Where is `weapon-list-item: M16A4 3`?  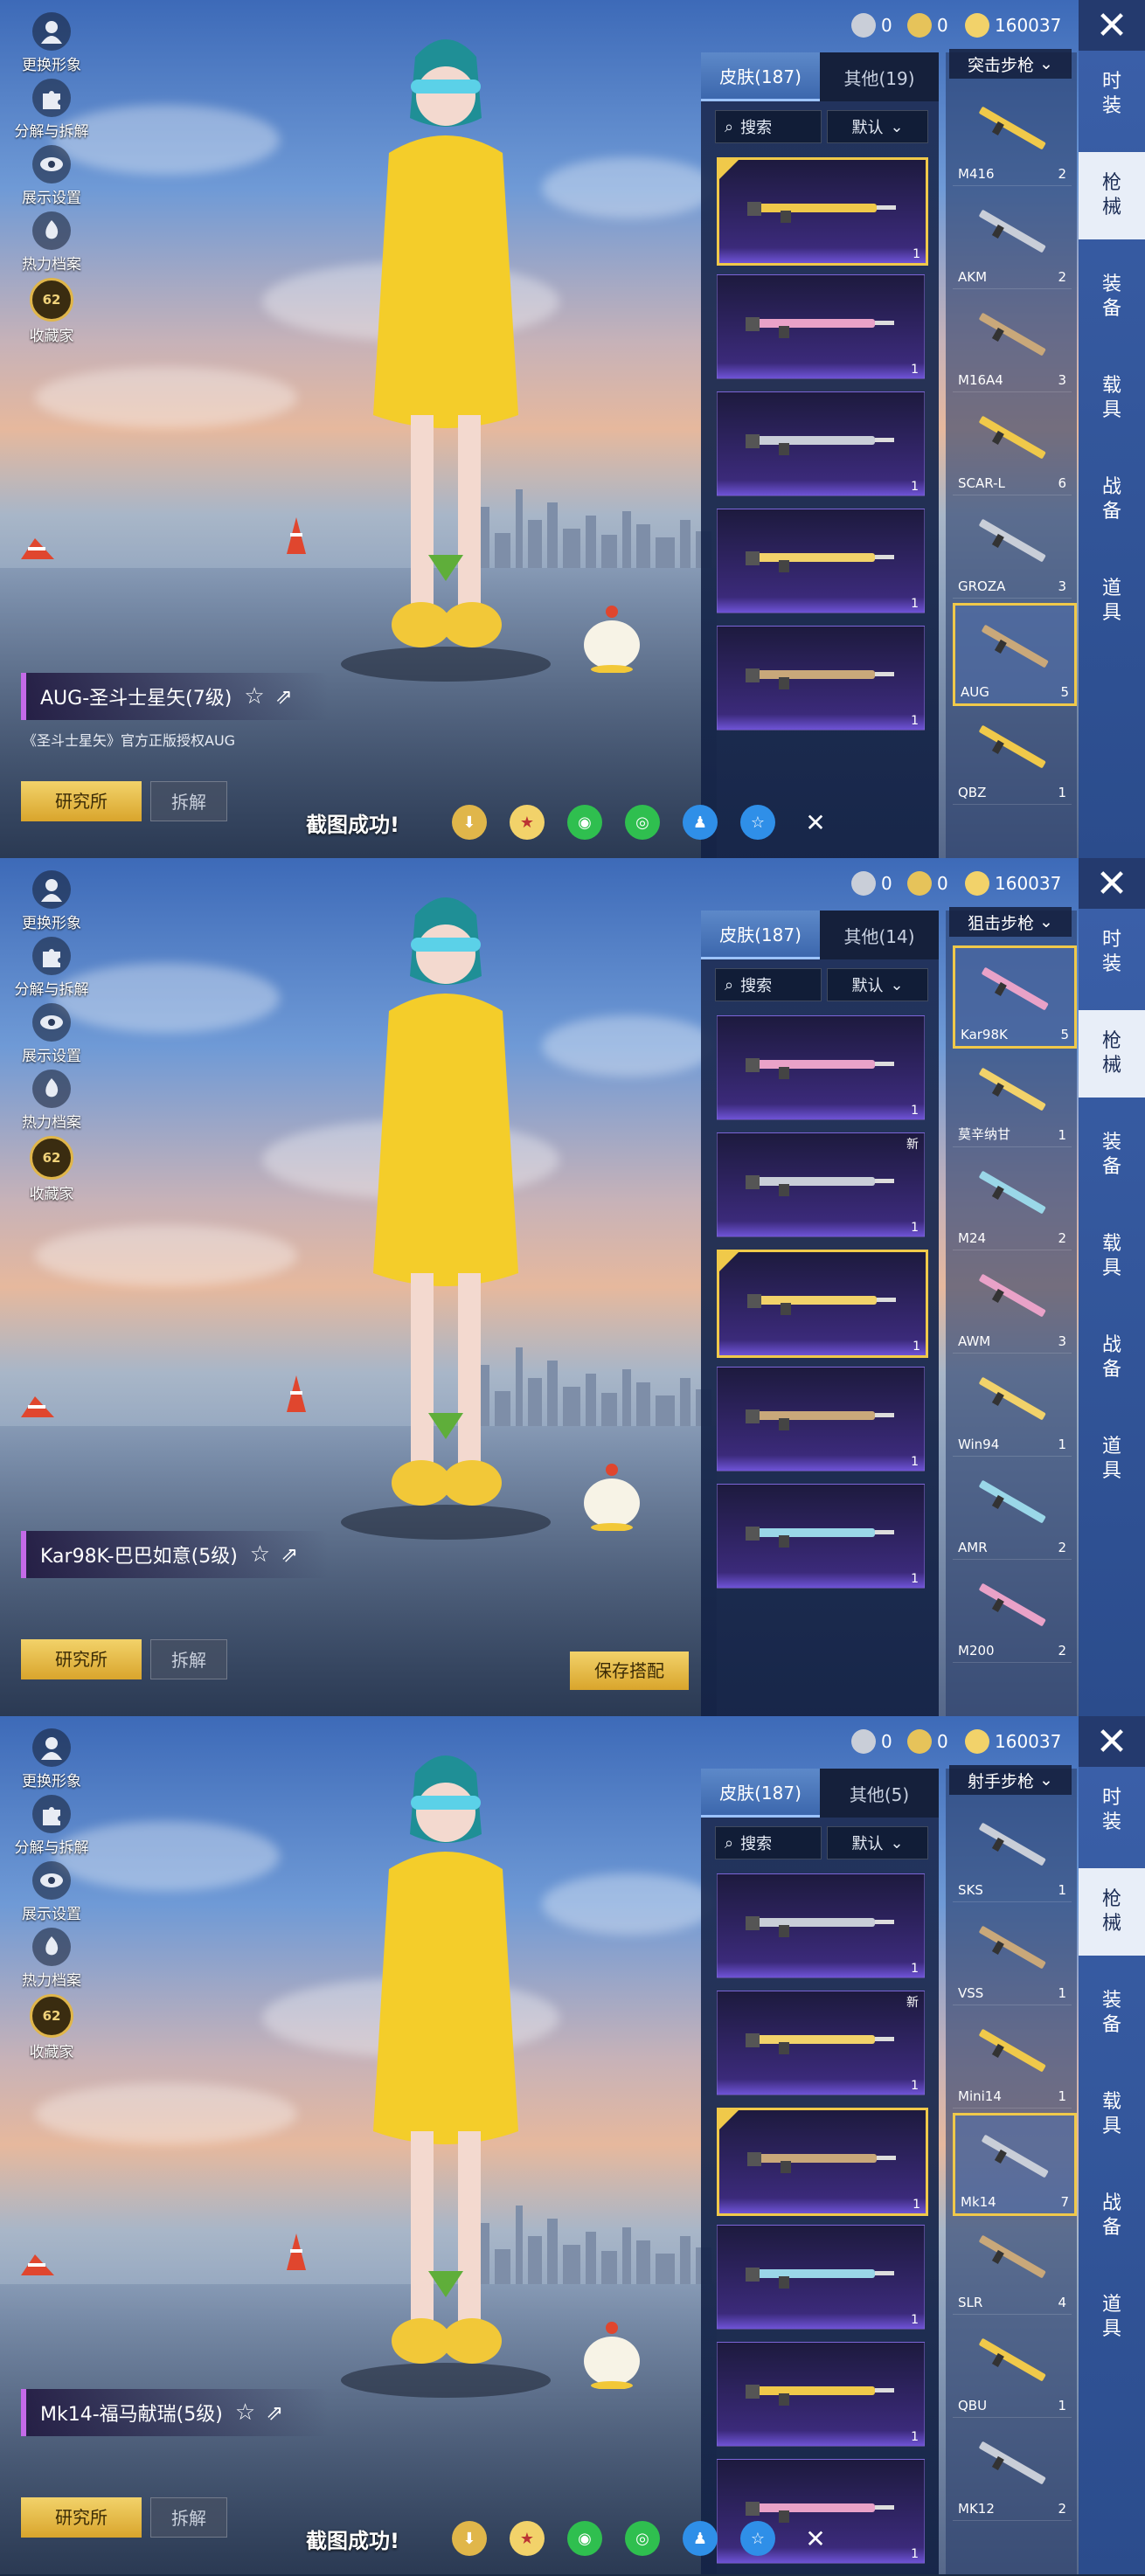
weapon-list-item: M16A4 3 is located at coordinates (1012, 343).